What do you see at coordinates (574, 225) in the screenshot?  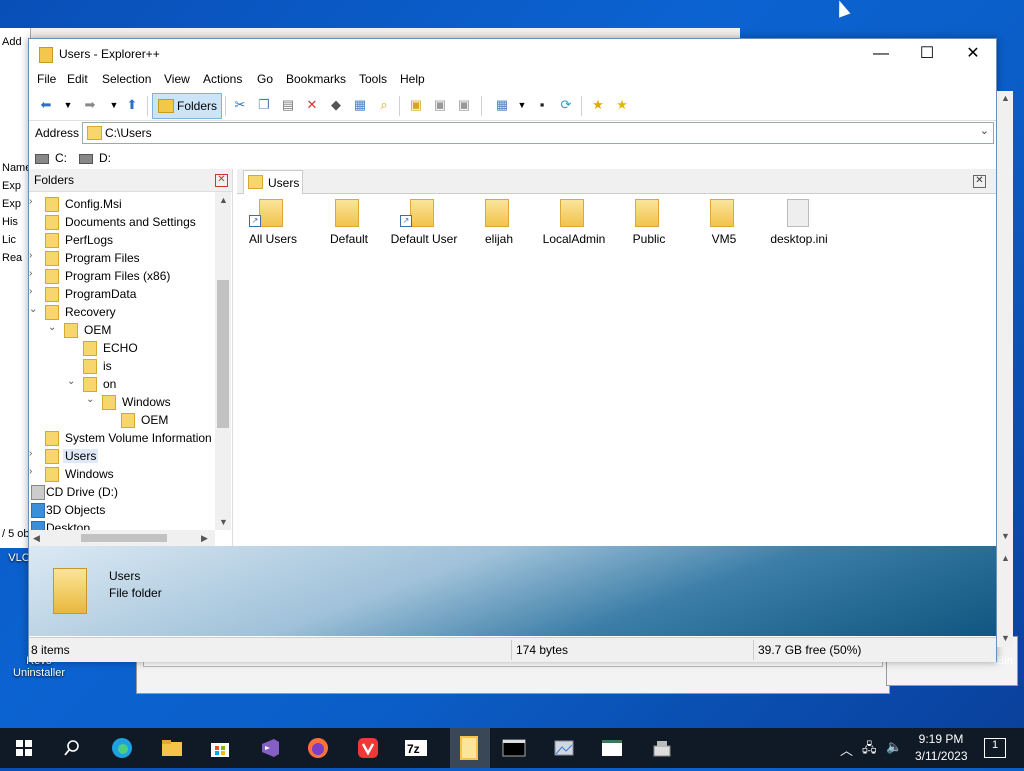 I see `file-item: LocalAdmin` at bounding box center [574, 225].